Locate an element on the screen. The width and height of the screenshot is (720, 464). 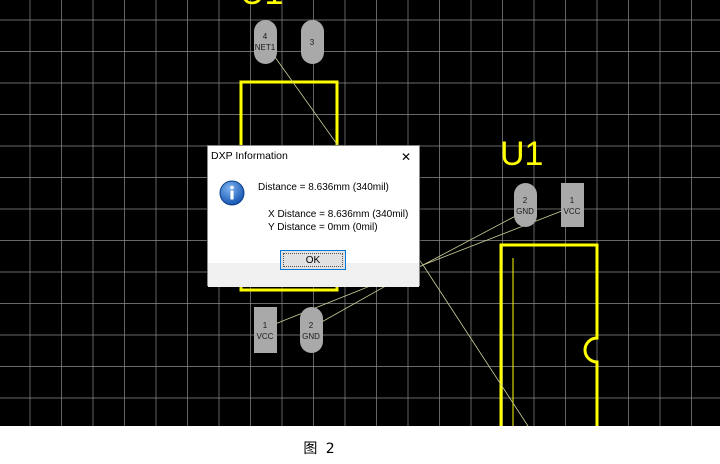
svg-text: 3 is located at coordinates (312, 42).